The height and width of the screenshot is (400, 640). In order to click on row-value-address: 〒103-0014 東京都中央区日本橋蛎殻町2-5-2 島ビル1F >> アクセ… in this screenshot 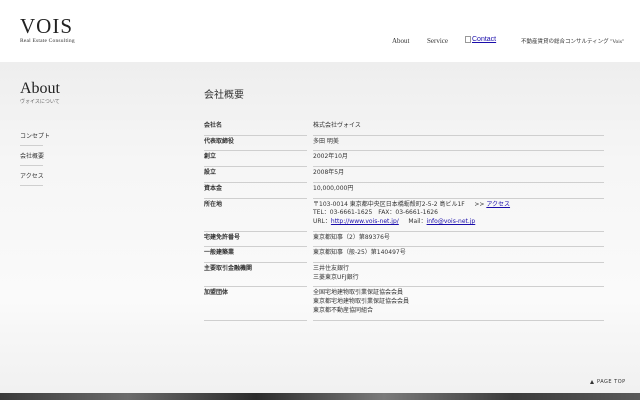, I will do `click(458, 215)`.